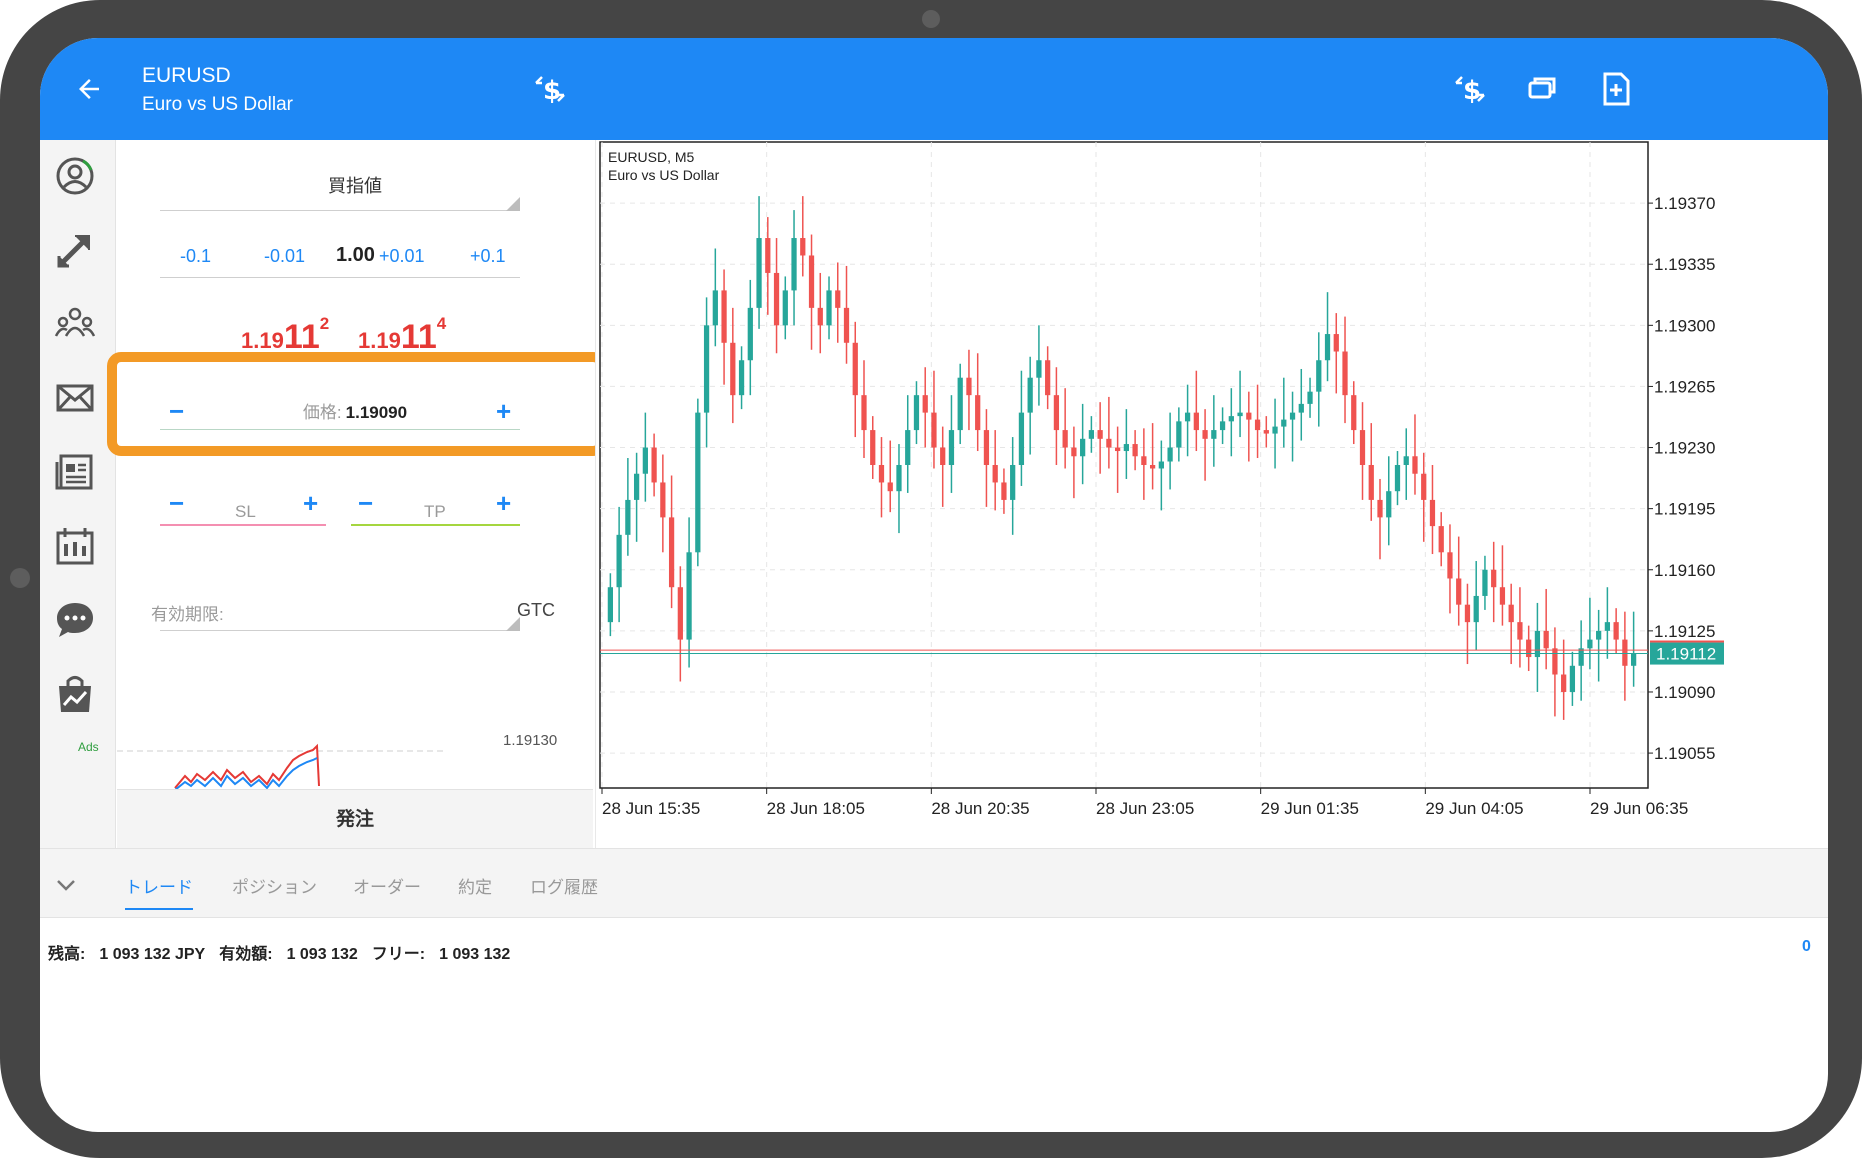 The height and width of the screenshot is (1158, 1862). Describe the element at coordinates (355, 255) in the screenshot. I see `volume-value: 1.00` at that location.